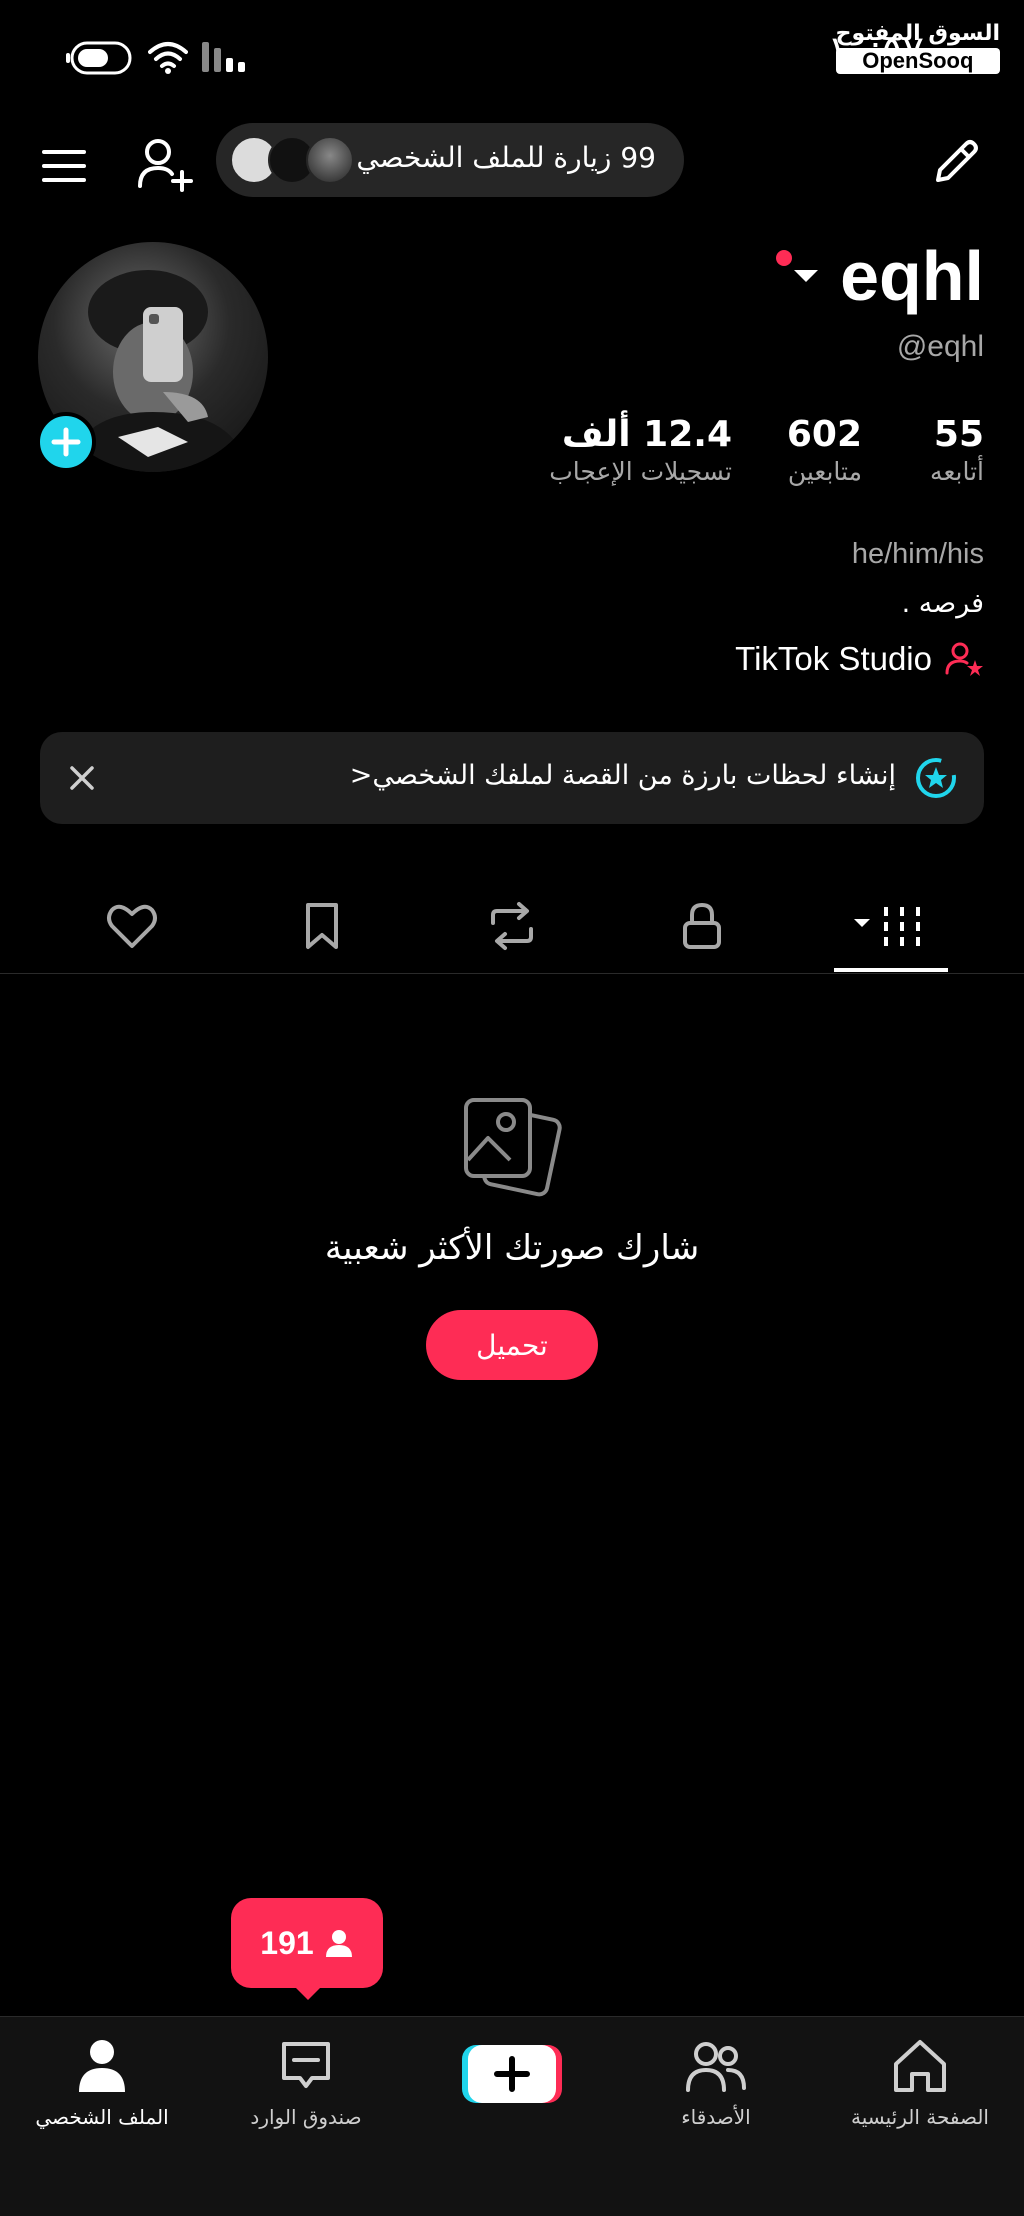  Describe the element at coordinates (330, 160) in the screenshot. I see `visitor-avatar` at that location.